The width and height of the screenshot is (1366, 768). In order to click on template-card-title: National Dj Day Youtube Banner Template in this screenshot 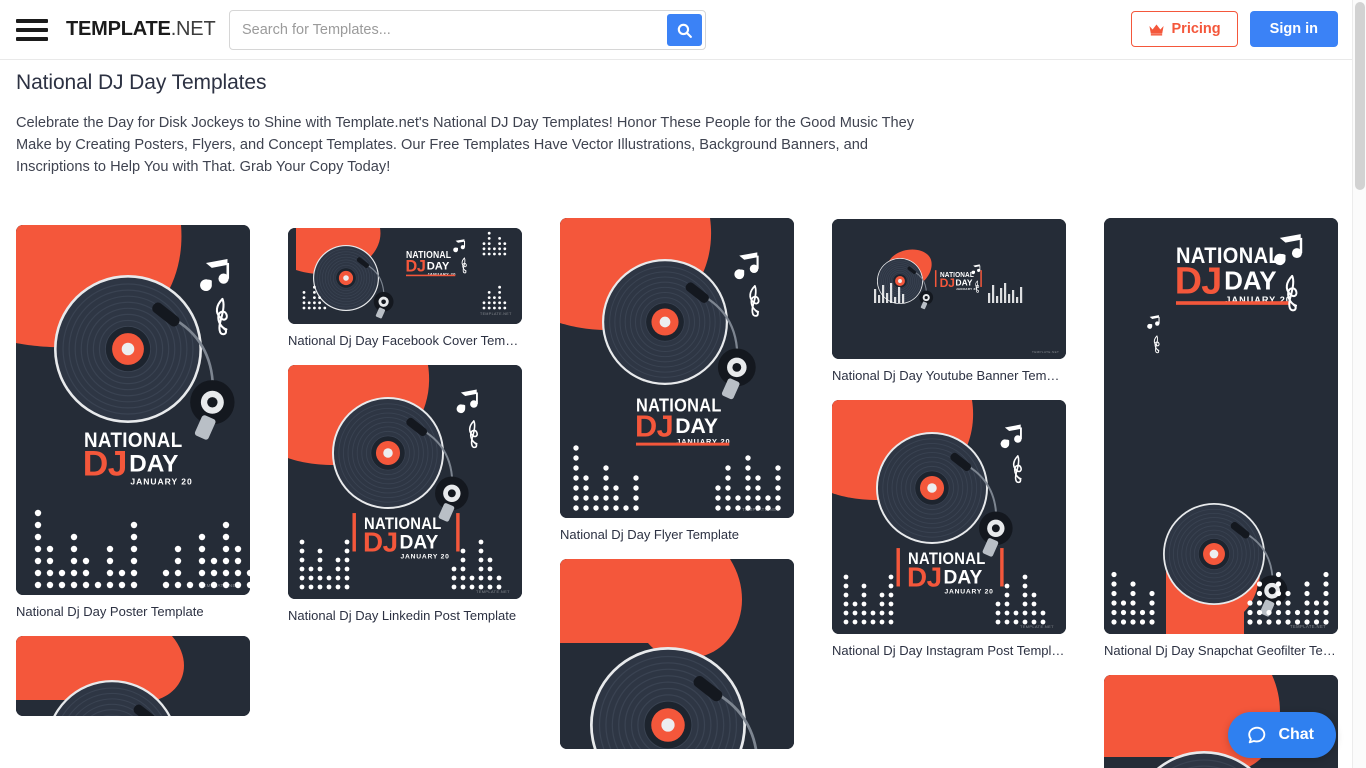, I will do `click(949, 375)`.